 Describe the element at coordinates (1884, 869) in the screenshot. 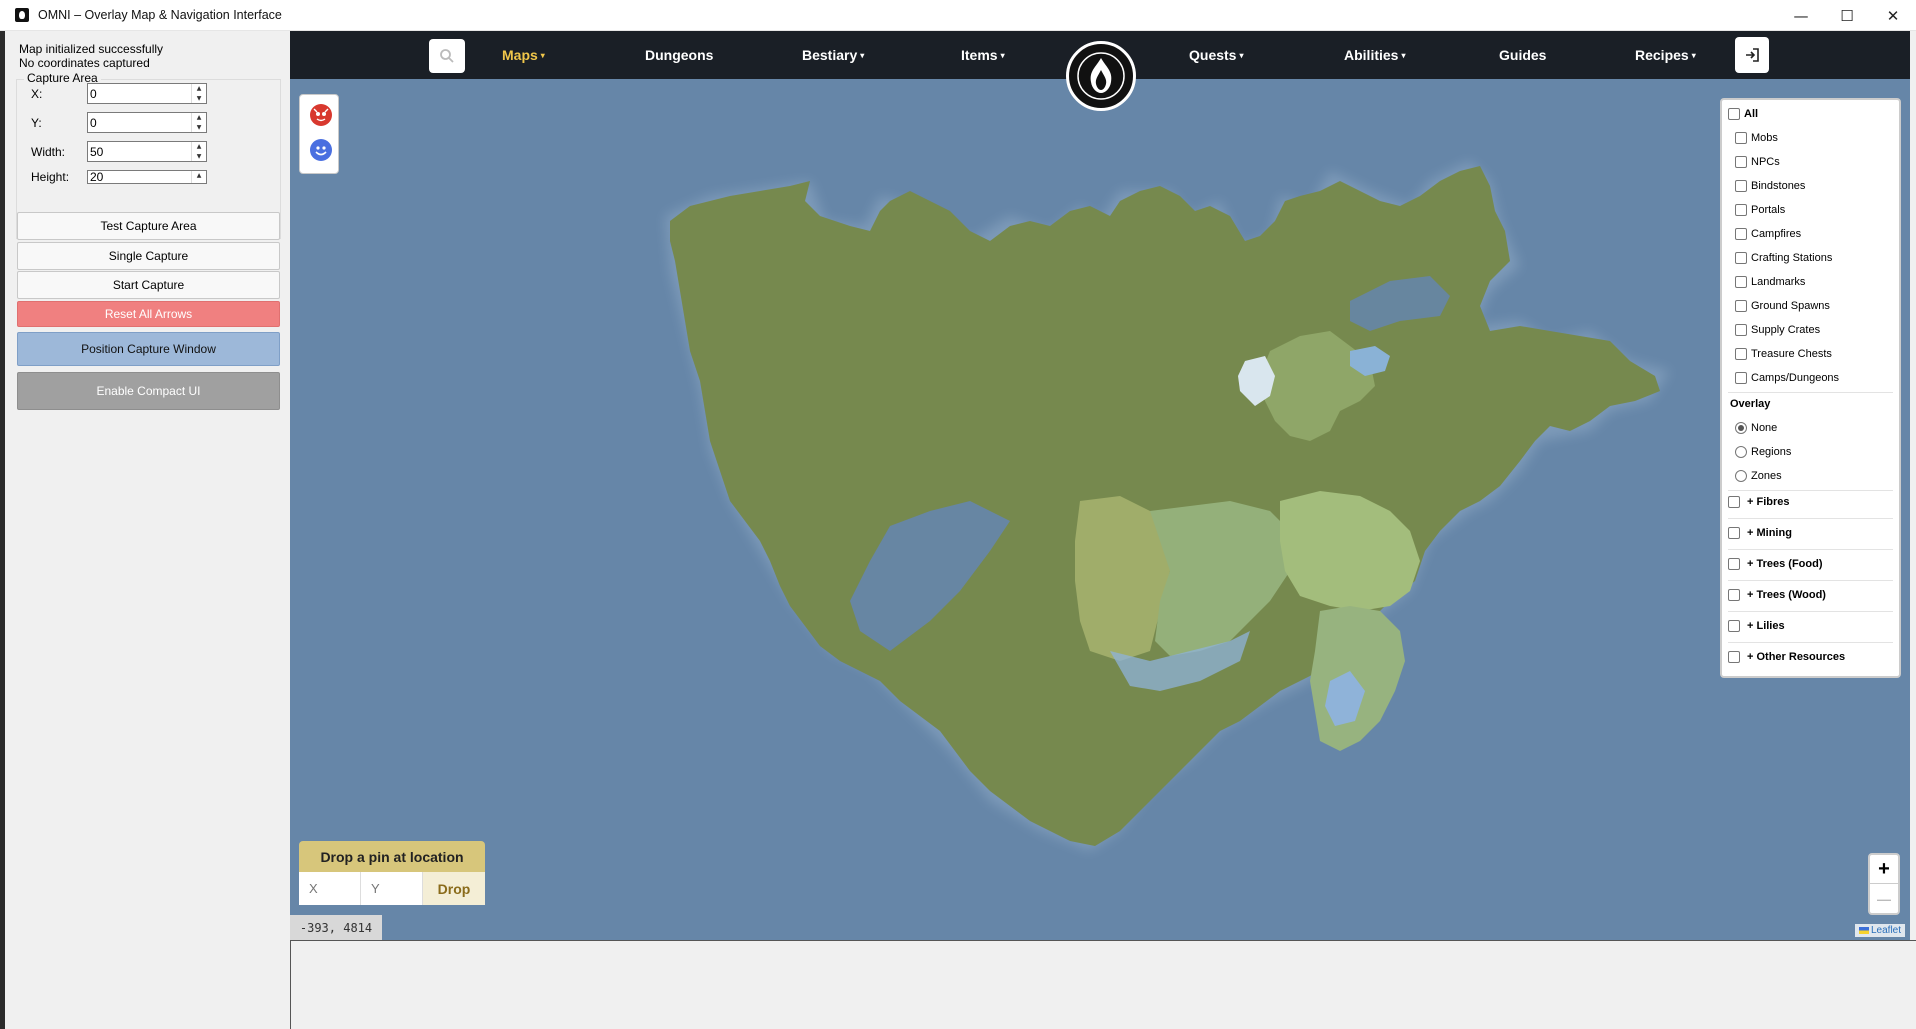

I see `zoom-in-button: +` at that location.